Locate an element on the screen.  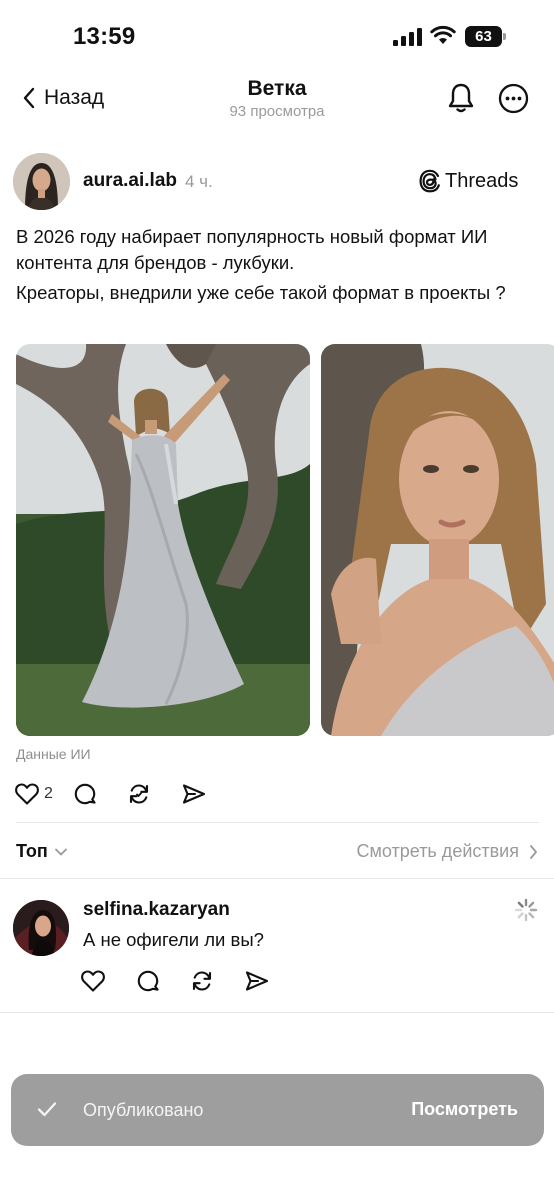
share-button is located at coordinates (194, 794).